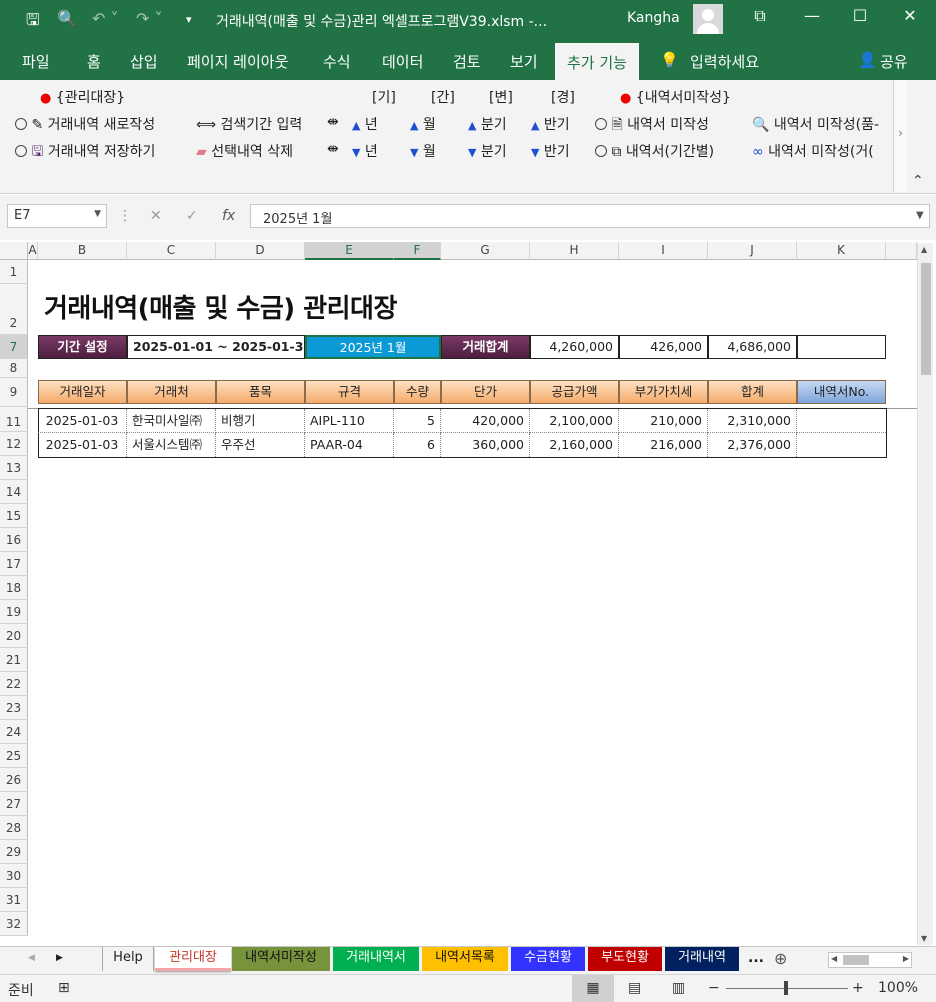 Image resolution: width=936 pixels, height=1002 pixels. What do you see at coordinates (193, 959) in the screenshot?
I see `sheet-tab-ledger: 관리대장` at bounding box center [193, 959].